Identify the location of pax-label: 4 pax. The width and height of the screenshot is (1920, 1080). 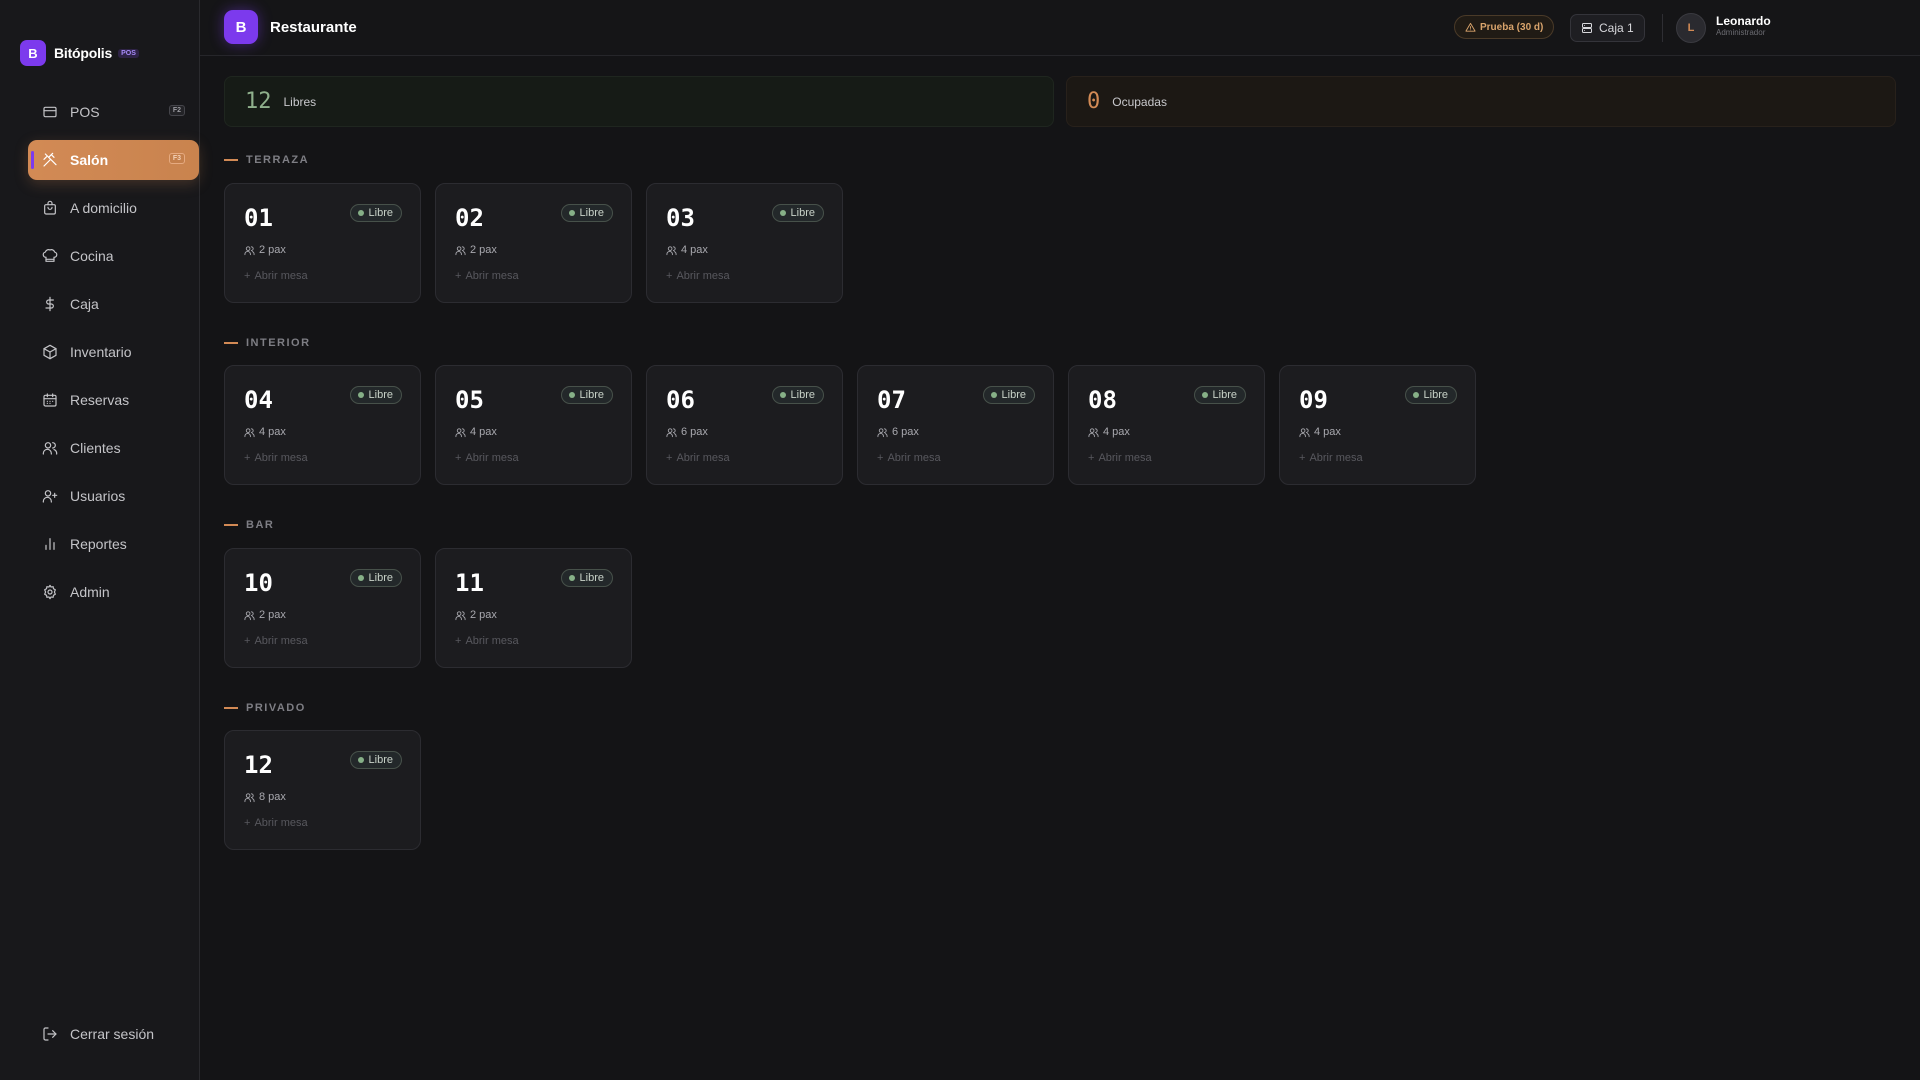
(1116, 432).